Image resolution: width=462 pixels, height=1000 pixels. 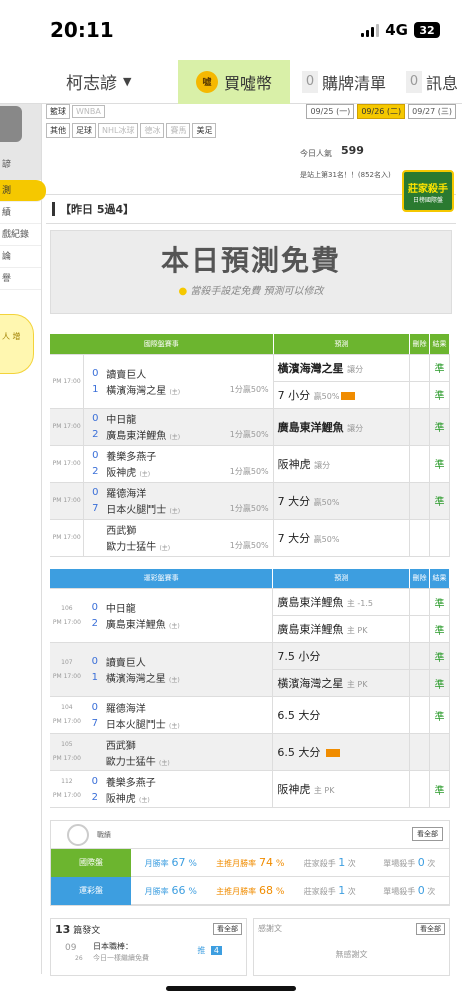 What do you see at coordinates (67, 744) in the screenshot?
I see `game-code: 105` at bounding box center [67, 744].